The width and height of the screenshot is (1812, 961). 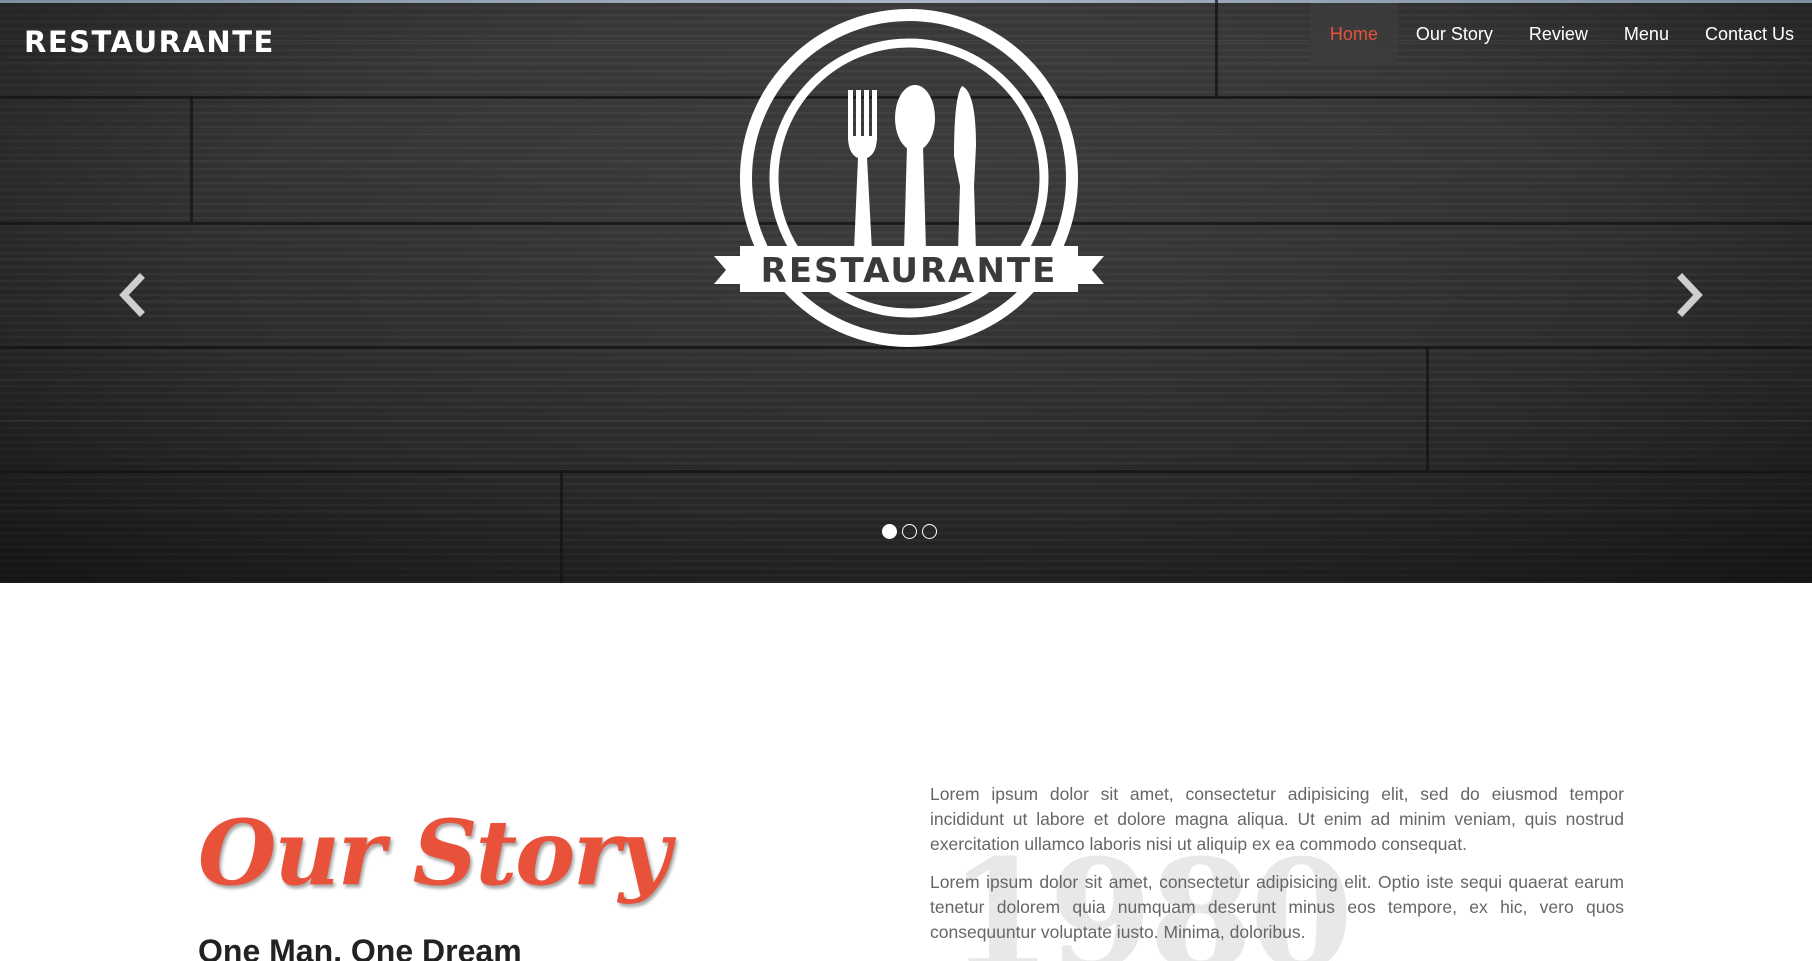 I want to click on emblem-text: RESTAURANTE, so click(x=909, y=271).